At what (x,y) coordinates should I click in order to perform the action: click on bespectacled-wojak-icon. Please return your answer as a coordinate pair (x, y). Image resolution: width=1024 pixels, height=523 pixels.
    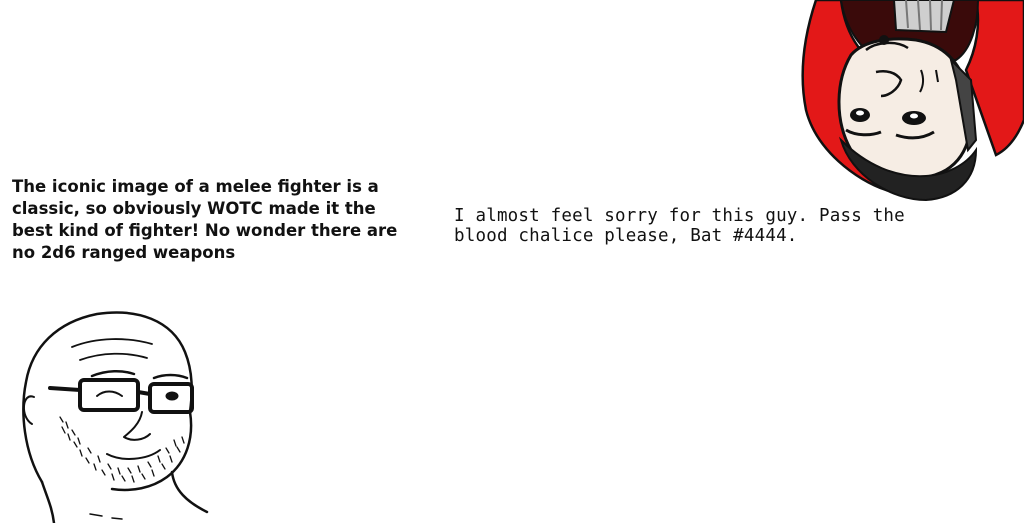
    Looking at the image, I should click on (115, 417).